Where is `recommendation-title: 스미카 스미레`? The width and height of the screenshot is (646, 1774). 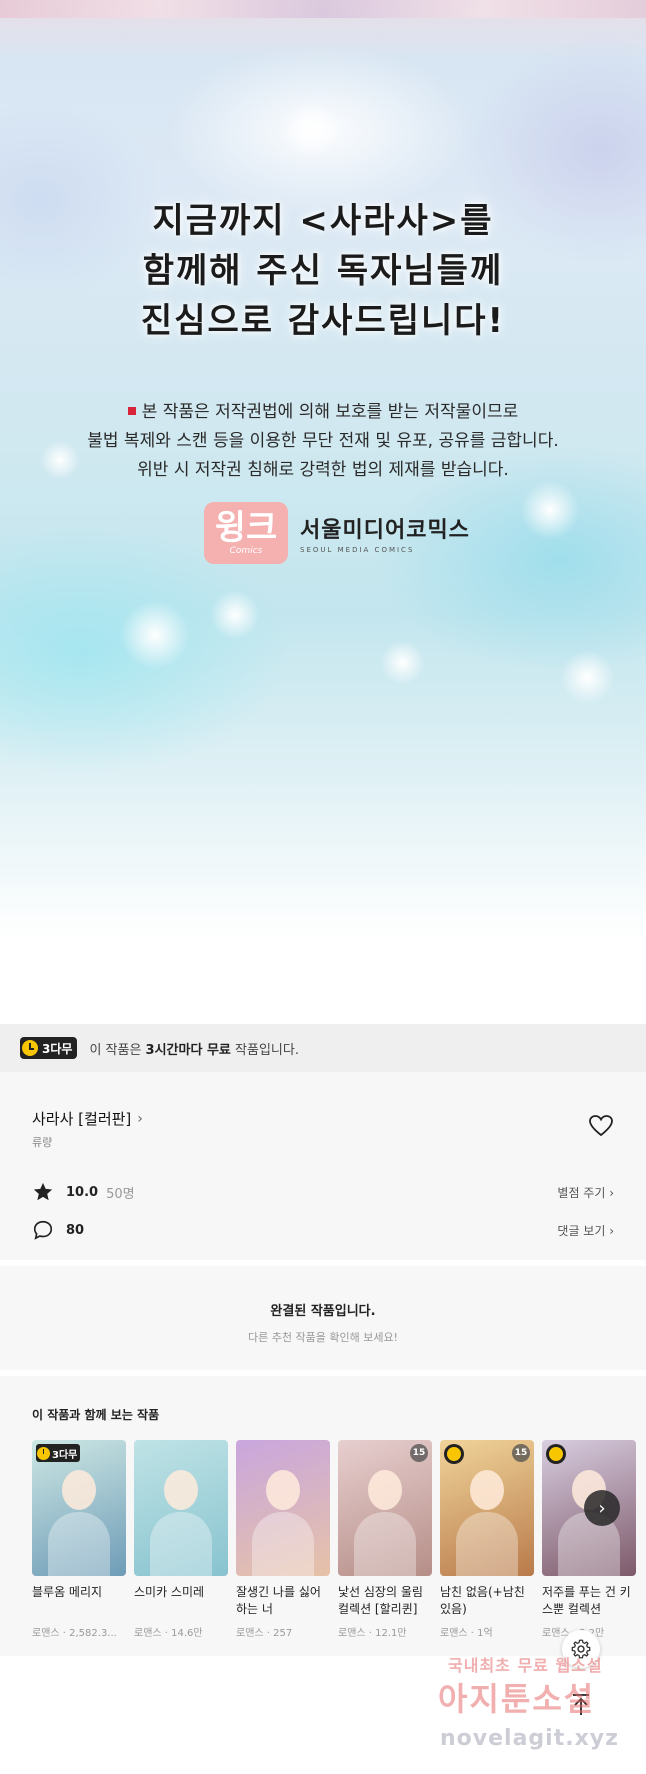
recommendation-title: 스미카 스미레 is located at coordinates (169, 1592).